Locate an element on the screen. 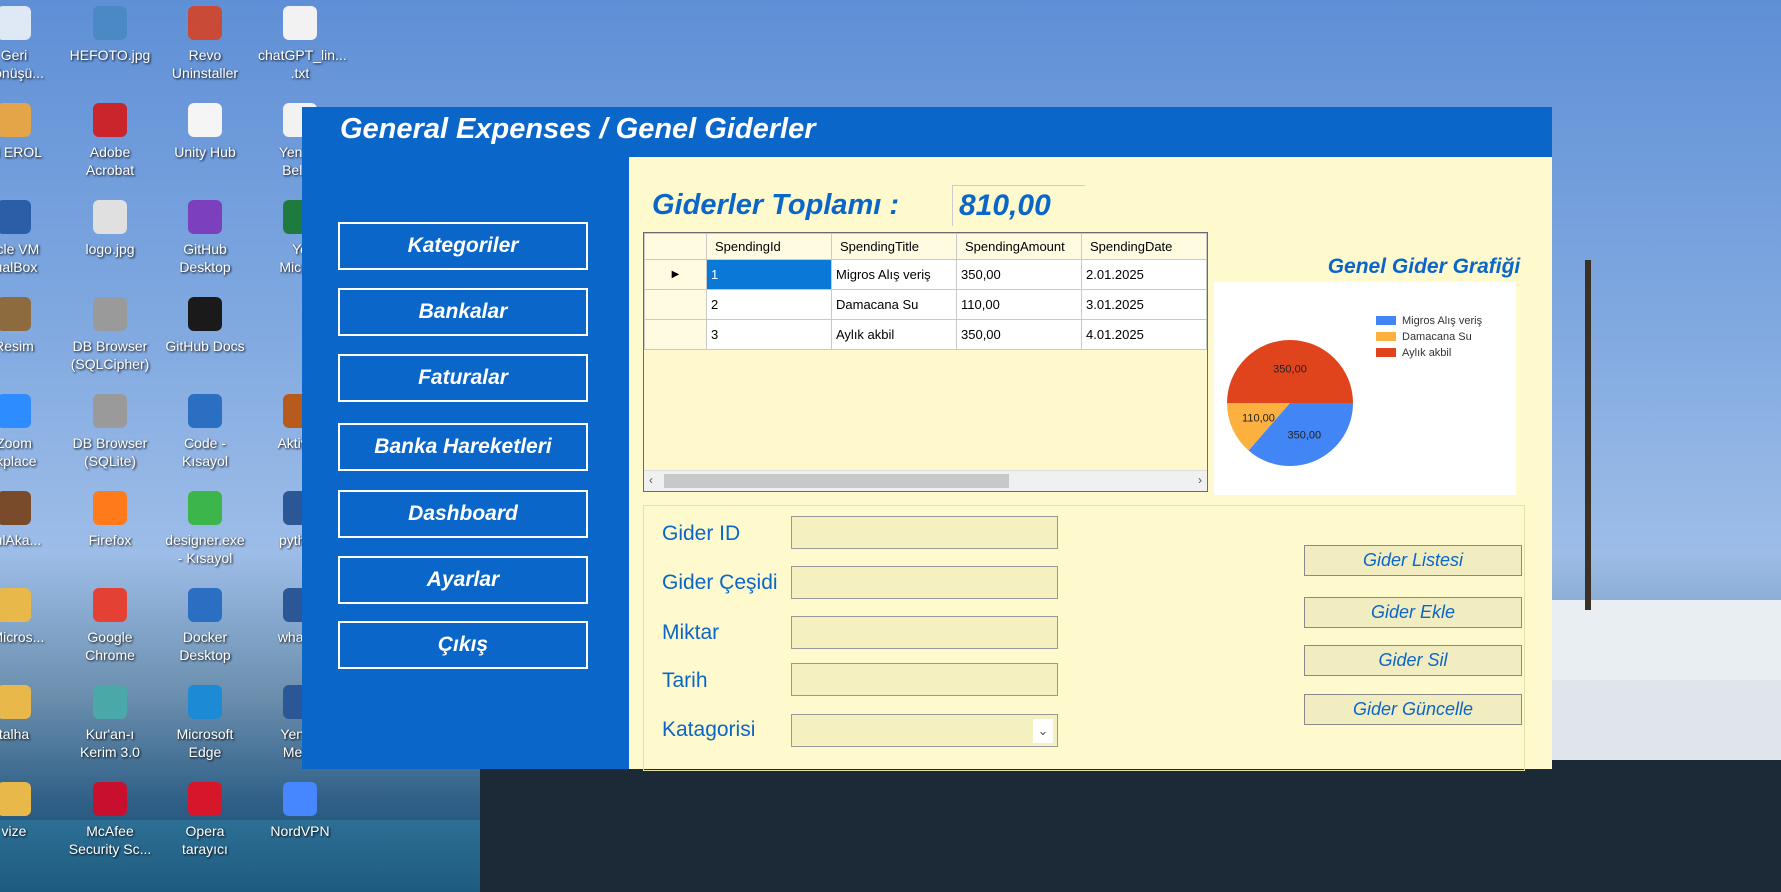  desktop-icon: Revo Uninstaller is located at coordinates (205, 42).